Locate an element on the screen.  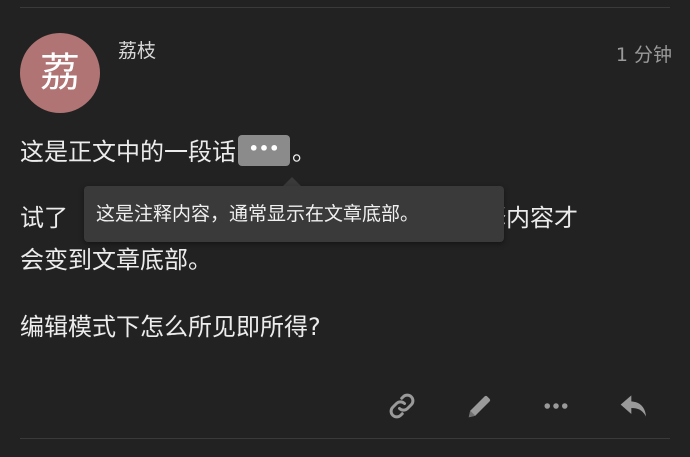
top-divider is located at coordinates (345, 7).